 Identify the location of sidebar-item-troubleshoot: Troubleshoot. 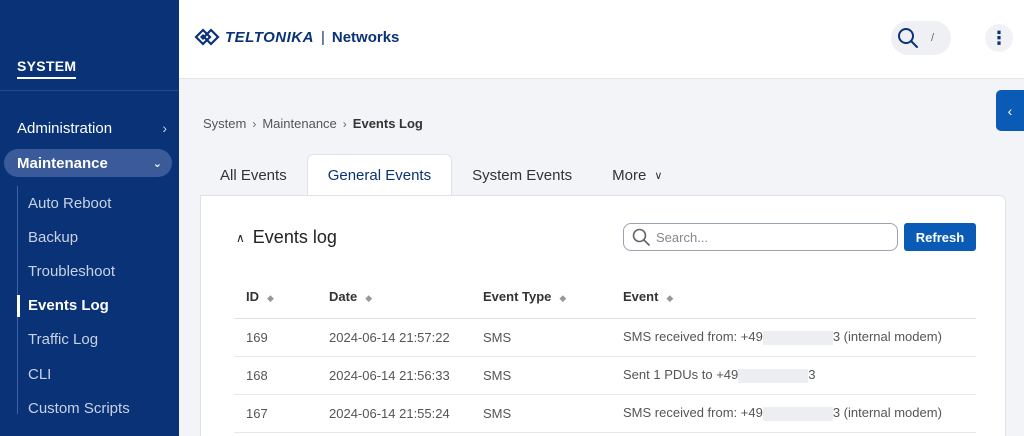
(92, 271).